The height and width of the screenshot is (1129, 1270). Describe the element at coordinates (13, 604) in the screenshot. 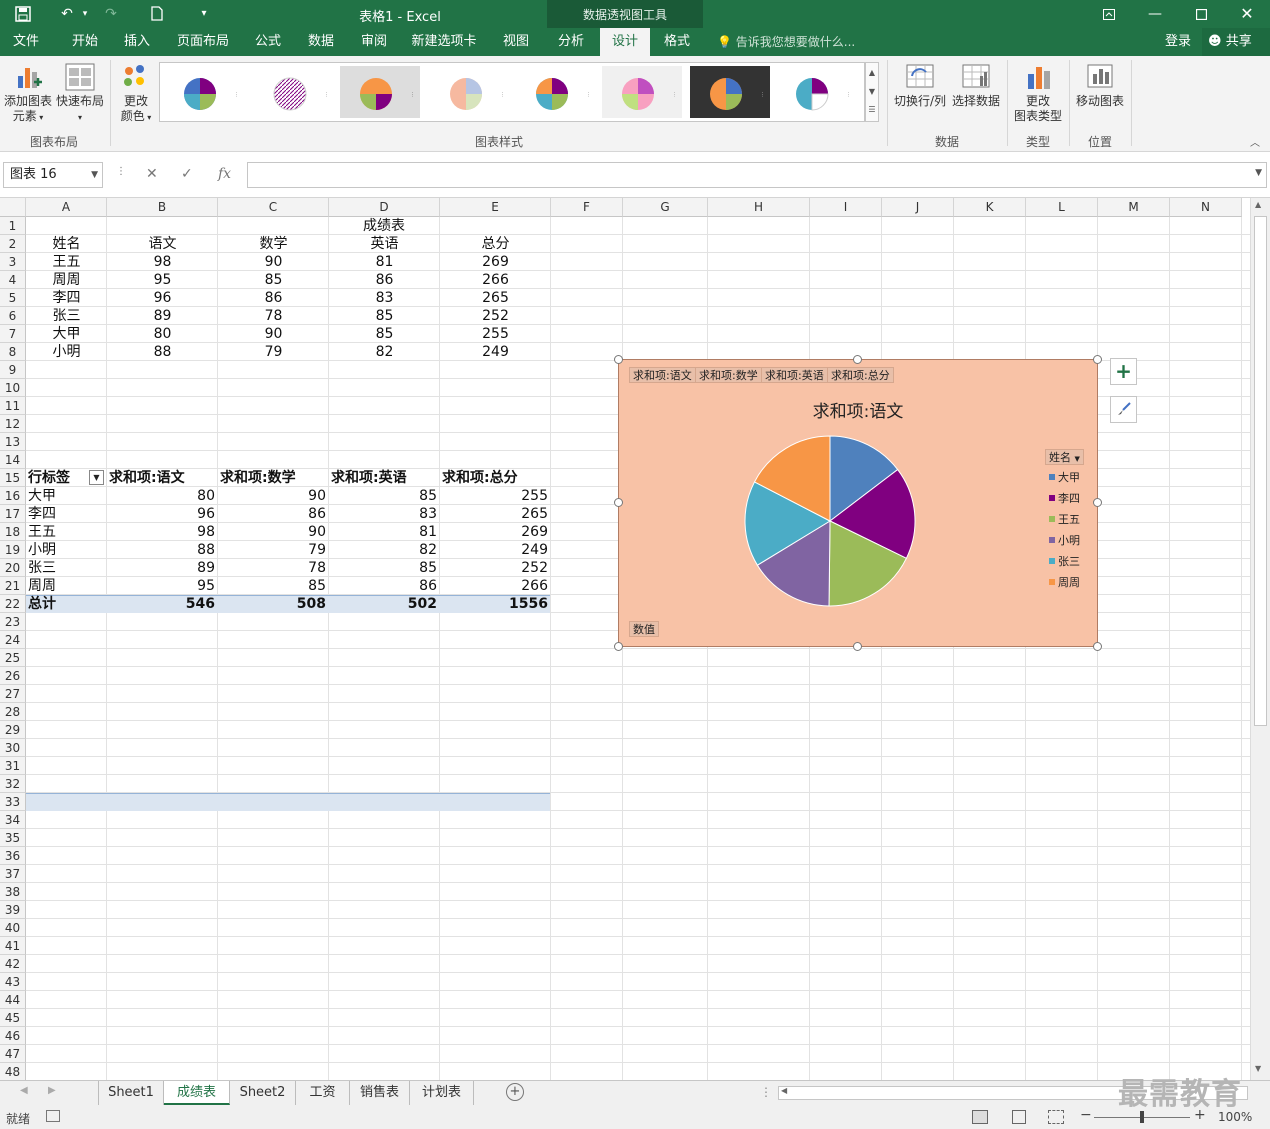

I see `row-header: 22` at that location.